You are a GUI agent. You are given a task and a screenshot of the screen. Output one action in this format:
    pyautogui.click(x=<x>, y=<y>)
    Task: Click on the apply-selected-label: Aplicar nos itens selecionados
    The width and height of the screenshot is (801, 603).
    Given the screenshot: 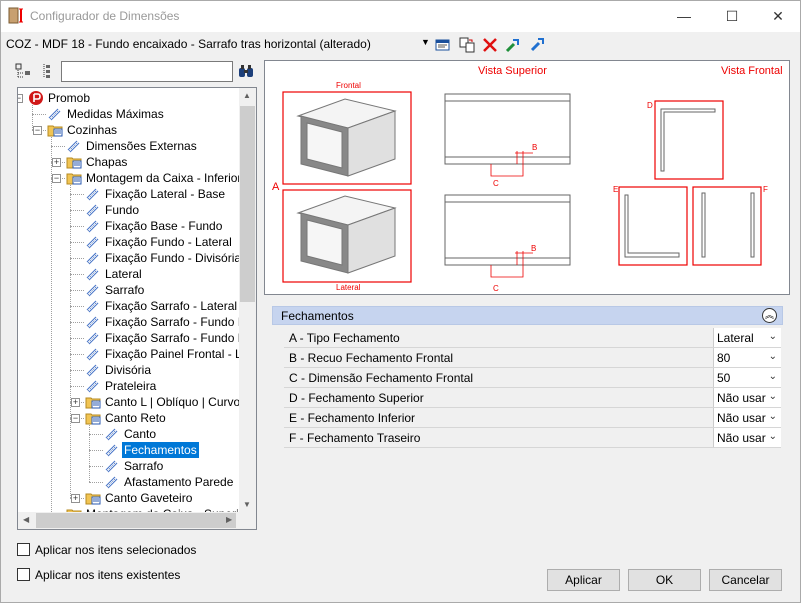 What is the action you would take?
    pyautogui.click(x=116, y=550)
    